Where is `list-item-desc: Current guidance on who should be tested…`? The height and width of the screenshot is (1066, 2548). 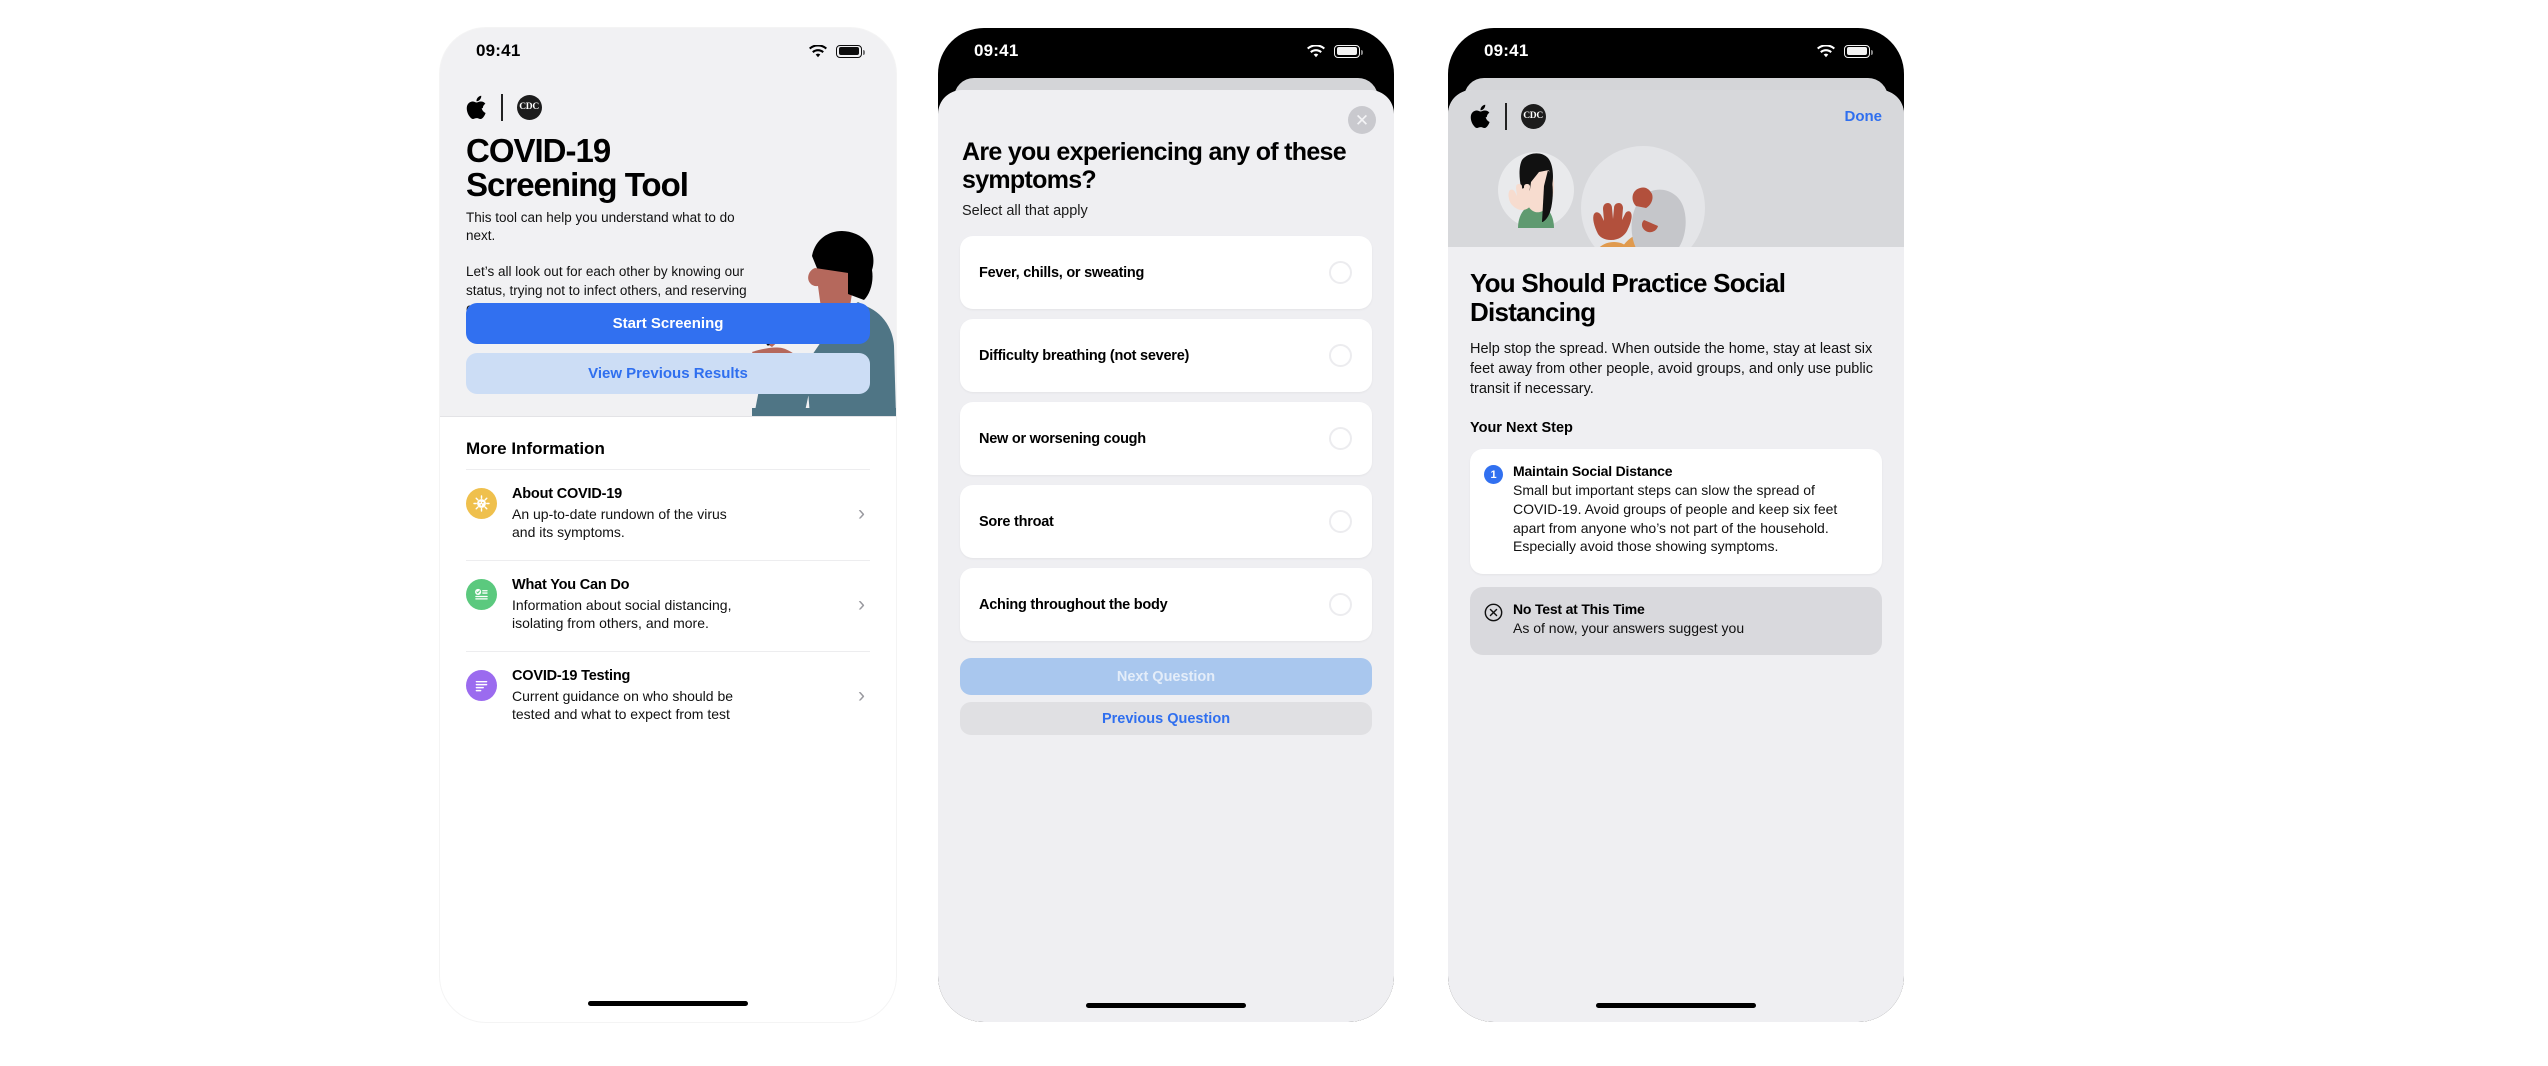
list-item-desc: Current guidance on who should be tested… is located at coordinates (623, 705).